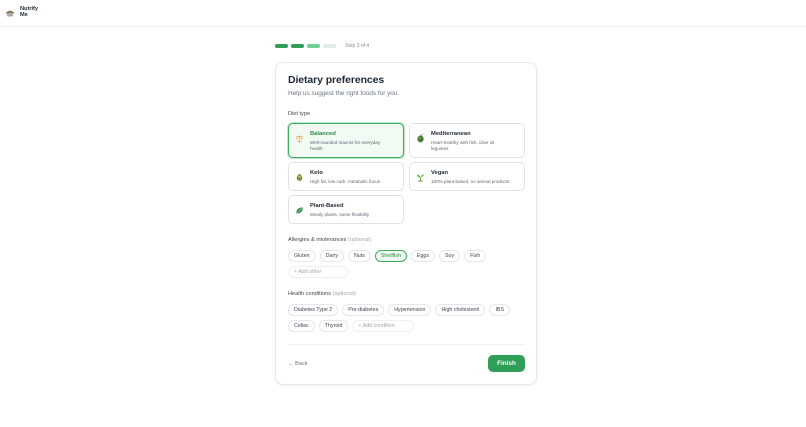  Describe the element at coordinates (390, 256) in the screenshot. I see `allergy-chip-shellfish: Shellfish` at that location.